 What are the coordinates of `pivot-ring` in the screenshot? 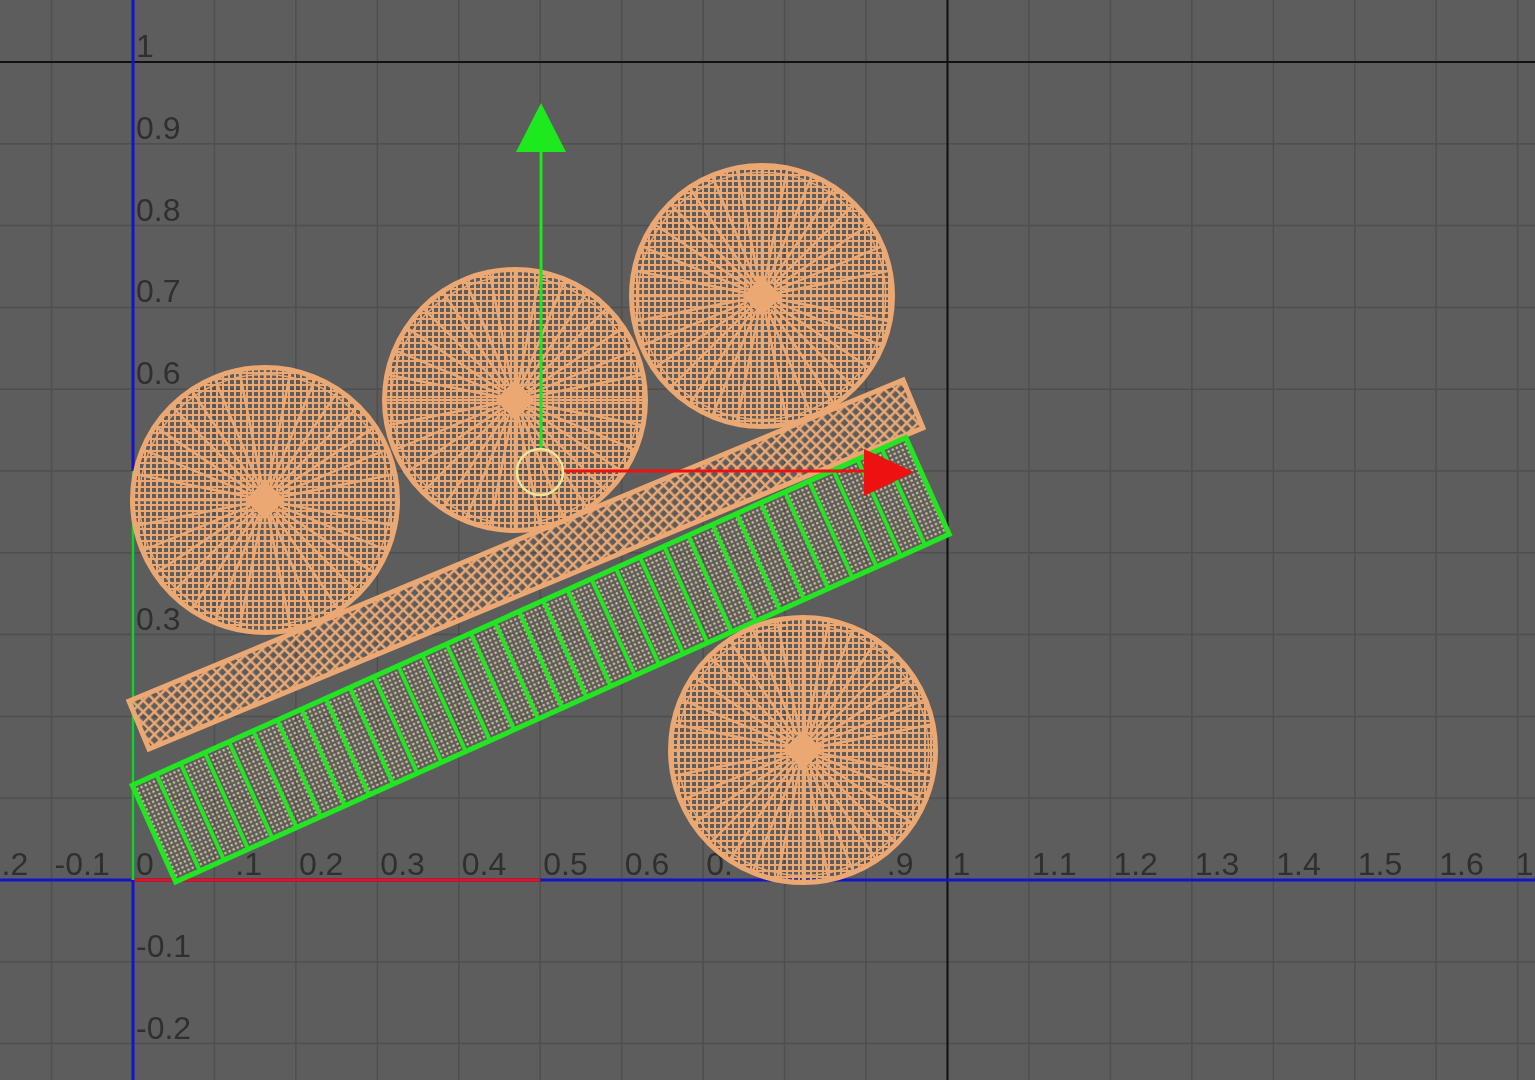 It's located at (540, 472).